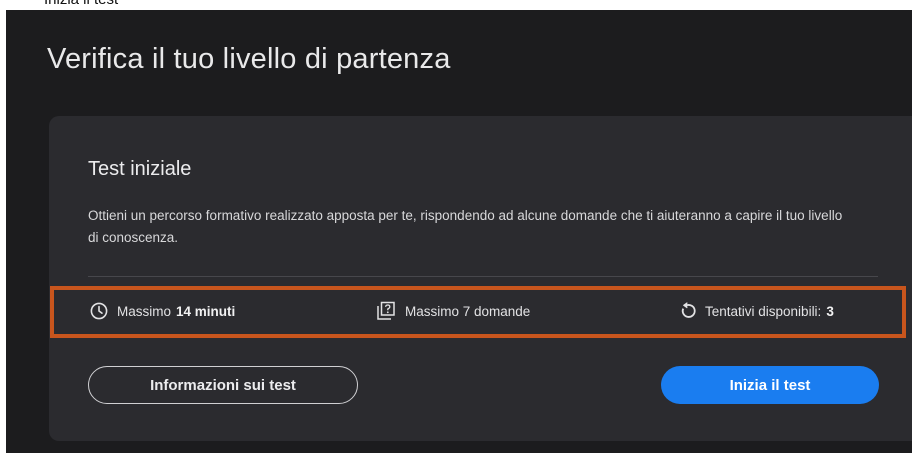 Image resolution: width=912 pixels, height=453 pixels. What do you see at coordinates (140, 169) in the screenshot?
I see `card-title: Test iniziale` at bounding box center [140, 169].